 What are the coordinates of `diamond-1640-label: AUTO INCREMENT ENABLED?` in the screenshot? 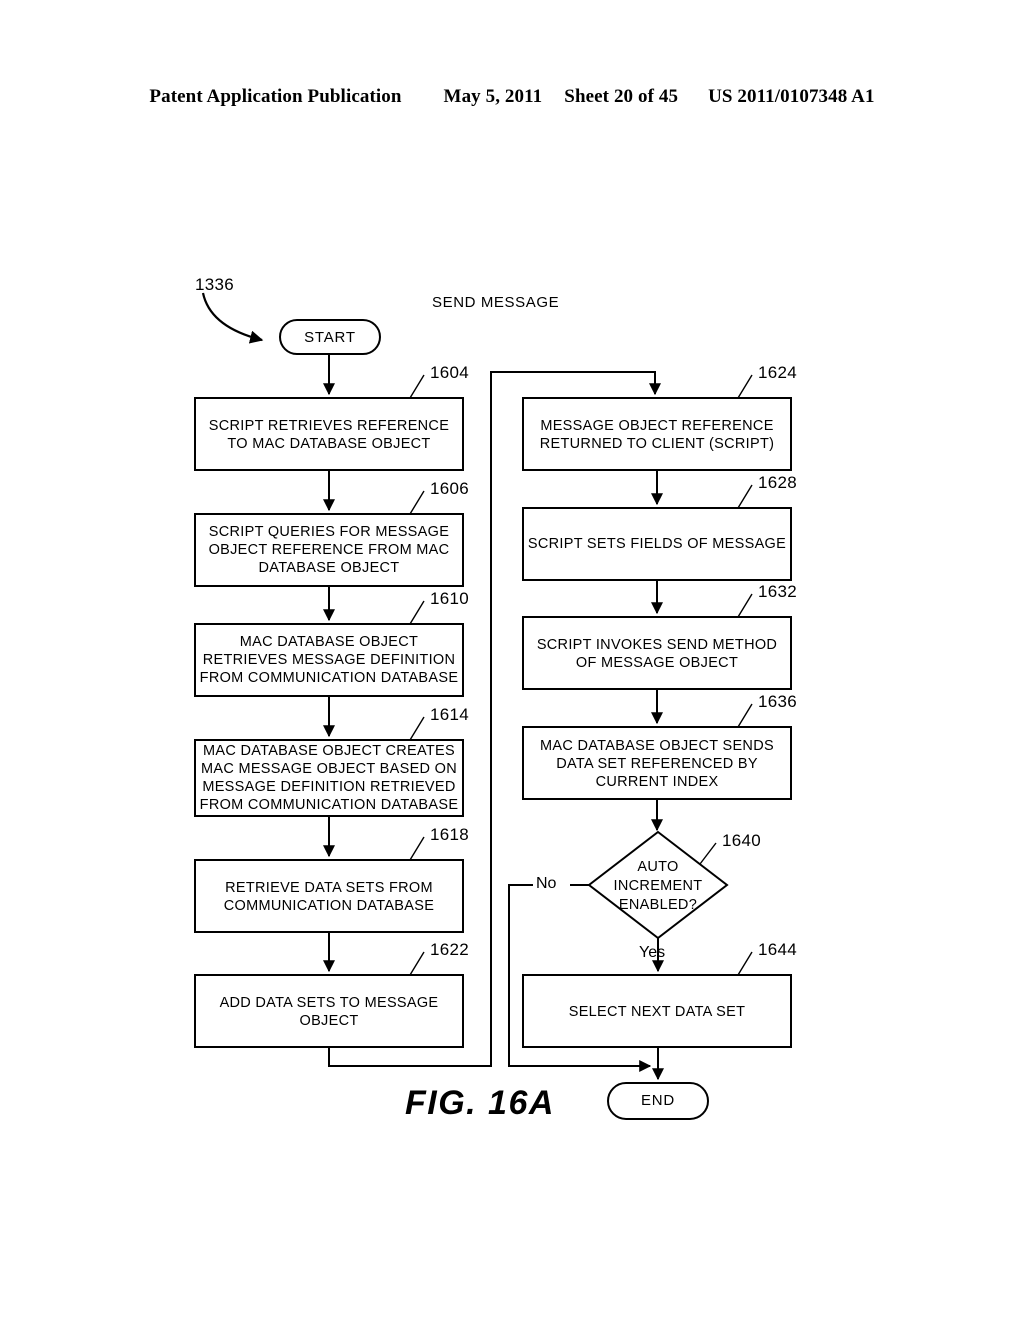 It's located at (658, 886).